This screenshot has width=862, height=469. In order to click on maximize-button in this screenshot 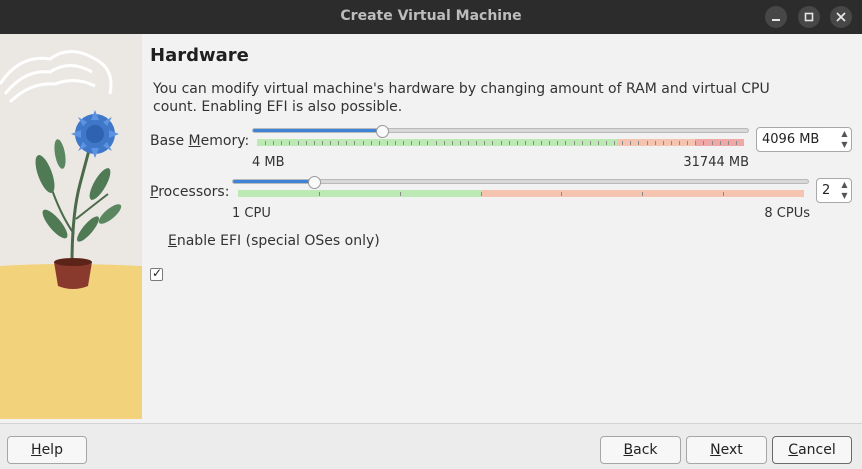, I will do `click(809, 17)`.